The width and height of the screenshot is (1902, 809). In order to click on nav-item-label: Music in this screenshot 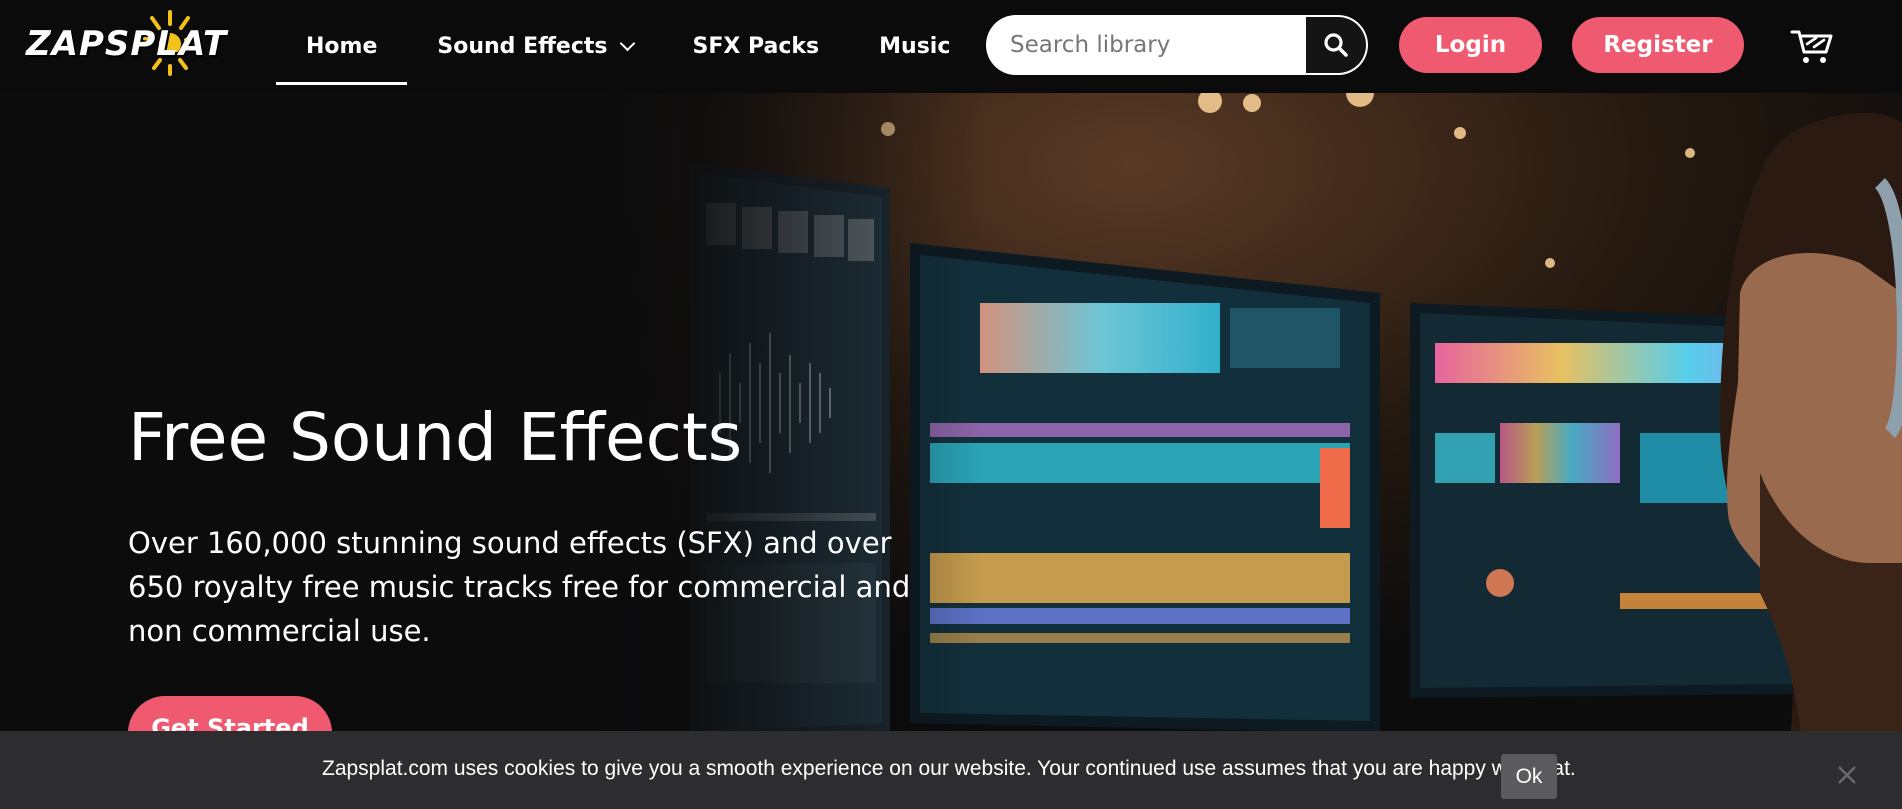, I will do `click(915, 46)`.